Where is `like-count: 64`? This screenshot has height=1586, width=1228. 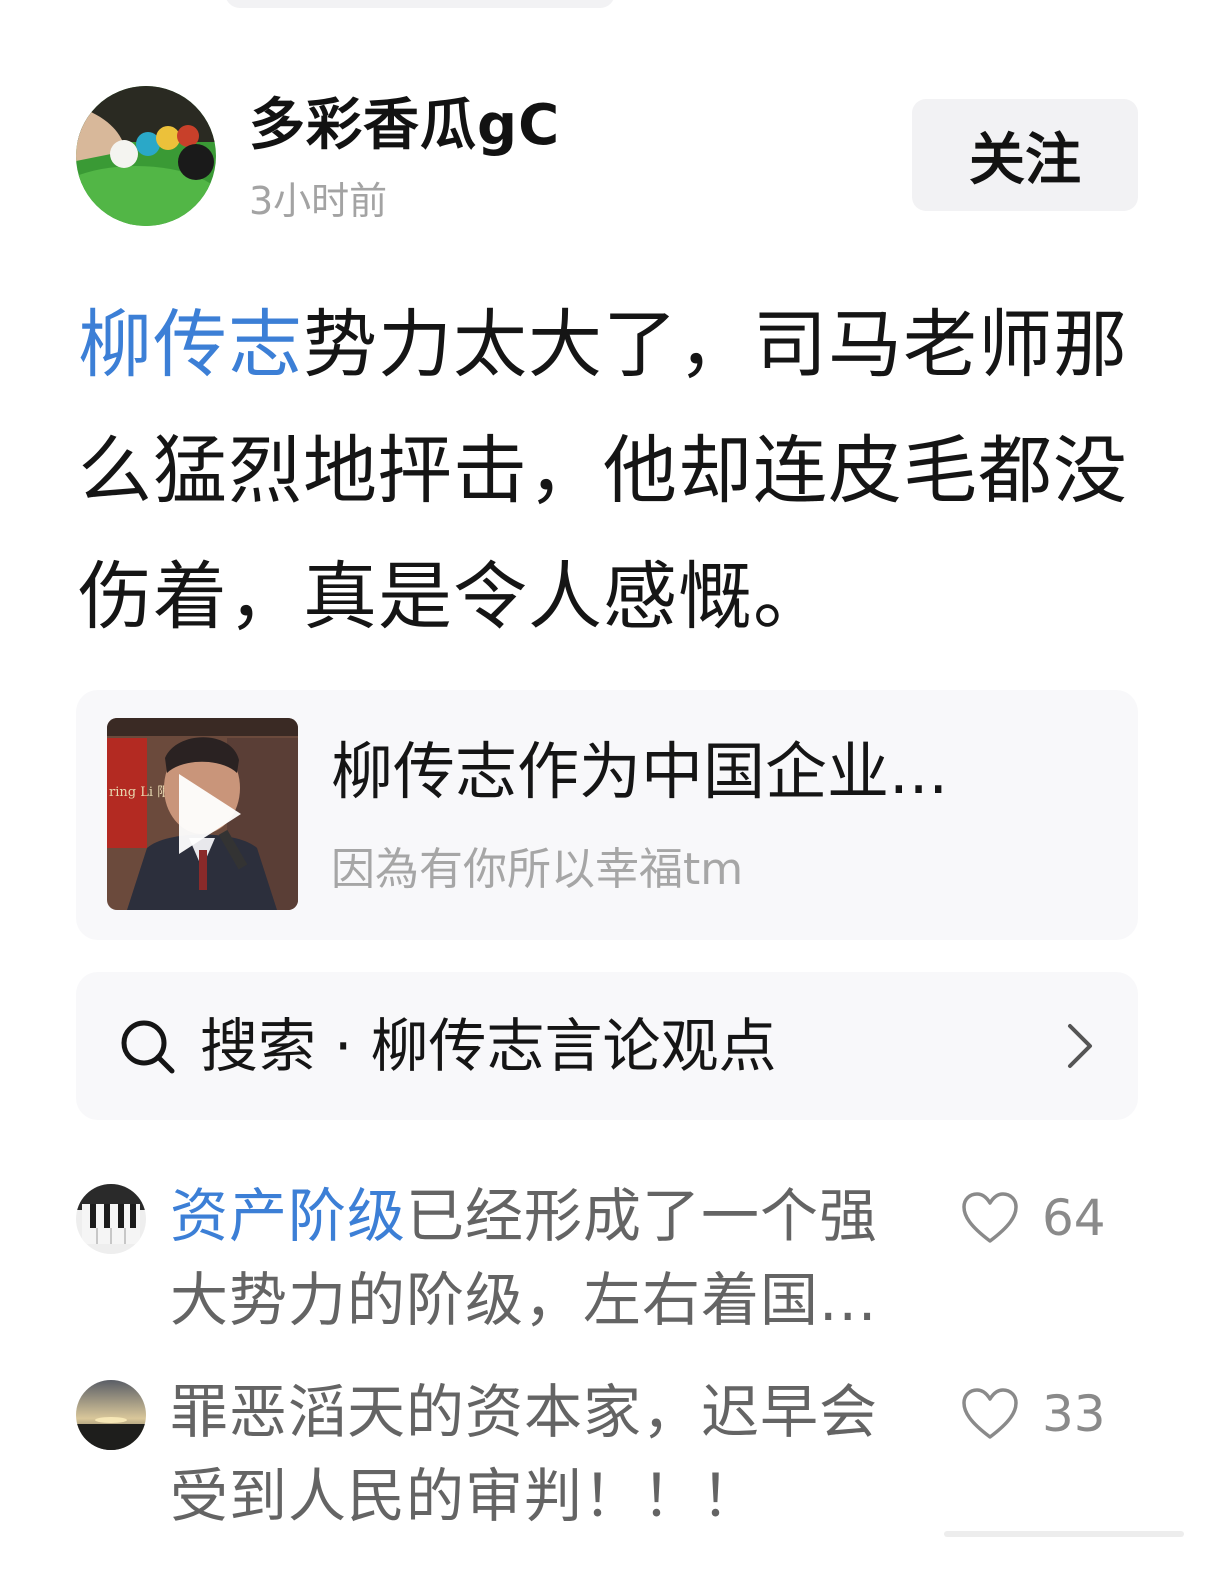
like-count: 64 is located at coordinates (1074, 1218).